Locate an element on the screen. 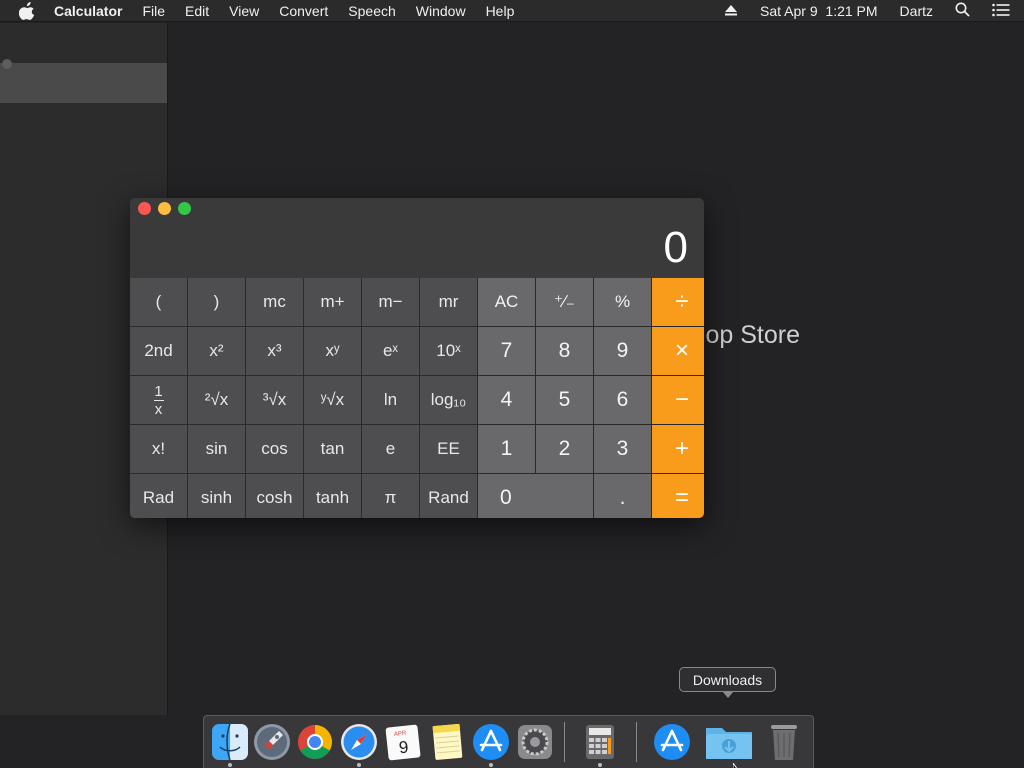 Image resolution: width=1024 pixels, height=768 pixels. key-equals: = is located at coordinates (678, 496).